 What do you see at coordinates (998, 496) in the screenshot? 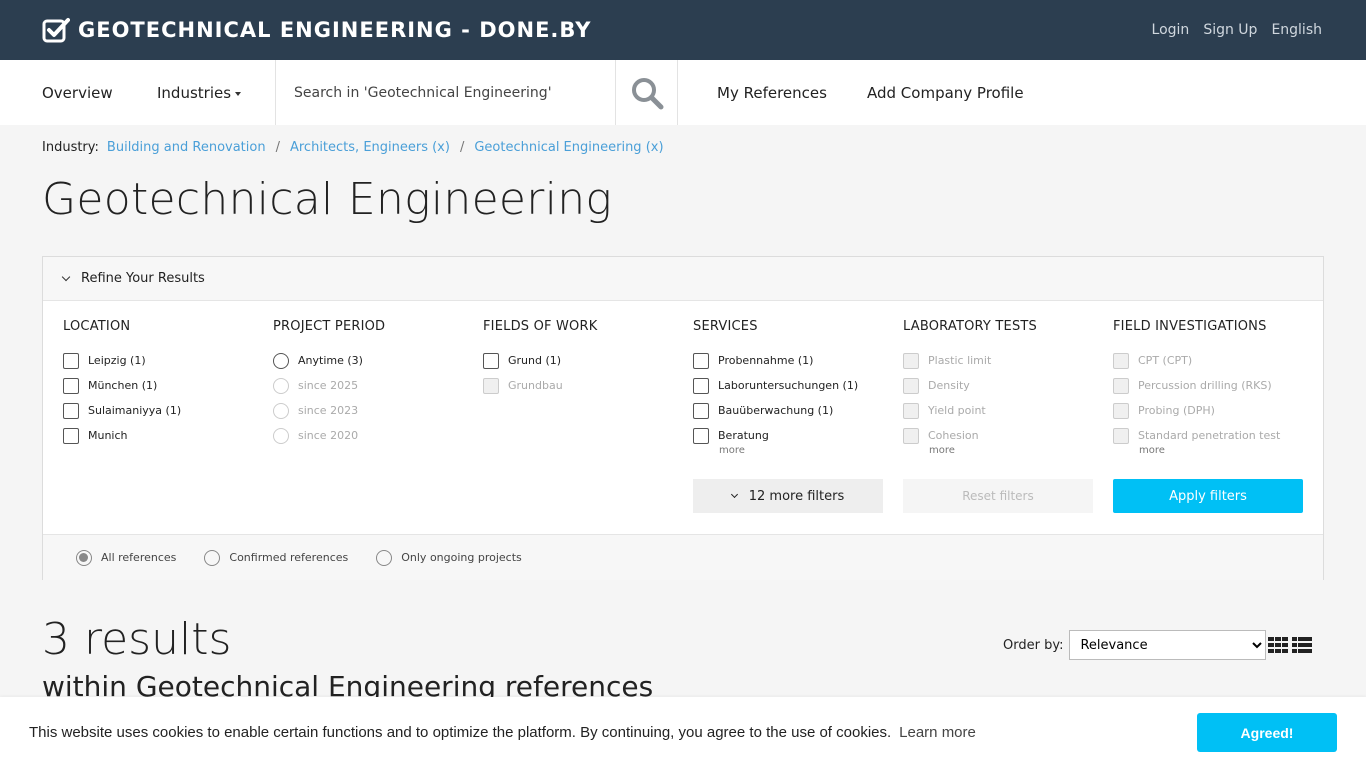
I see `reset-filters-button: Reset filters` at bounding box center [998, 496].